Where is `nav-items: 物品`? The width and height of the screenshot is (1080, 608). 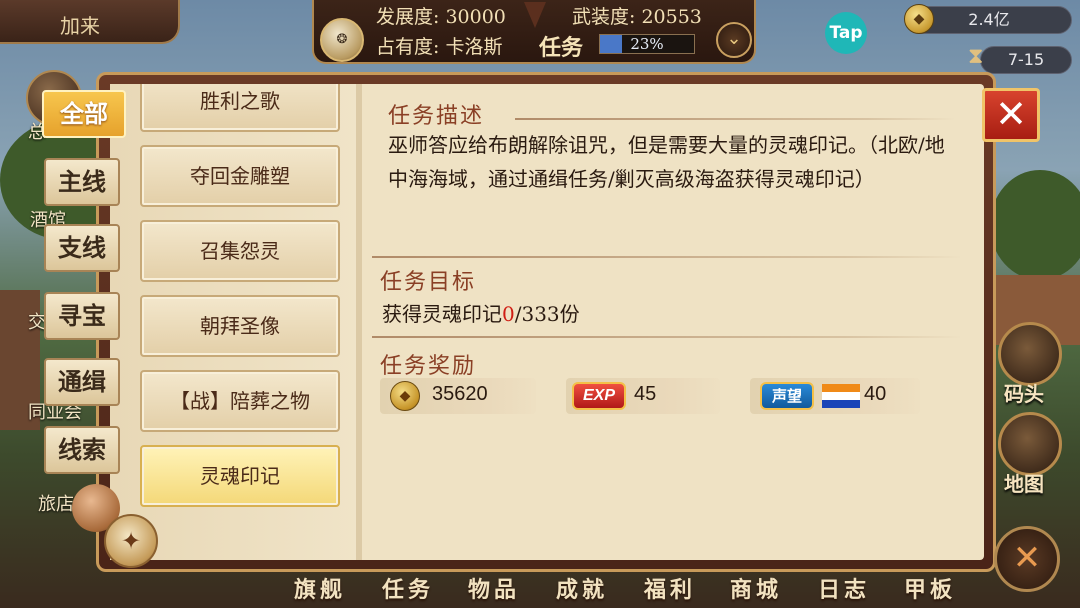 nav-items: 物品 is located at coordinates (494, 588).